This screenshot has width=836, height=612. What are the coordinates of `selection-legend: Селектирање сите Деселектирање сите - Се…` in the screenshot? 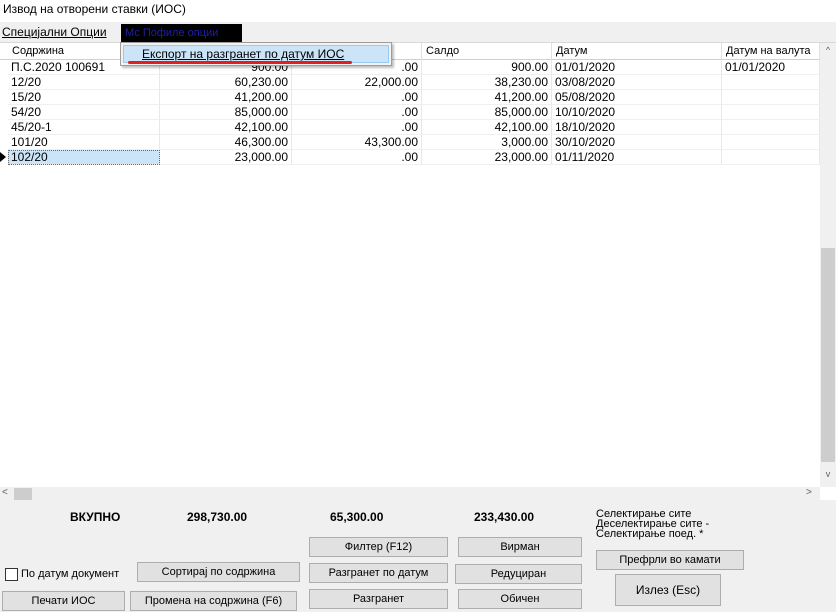 It's located at (652, 524).